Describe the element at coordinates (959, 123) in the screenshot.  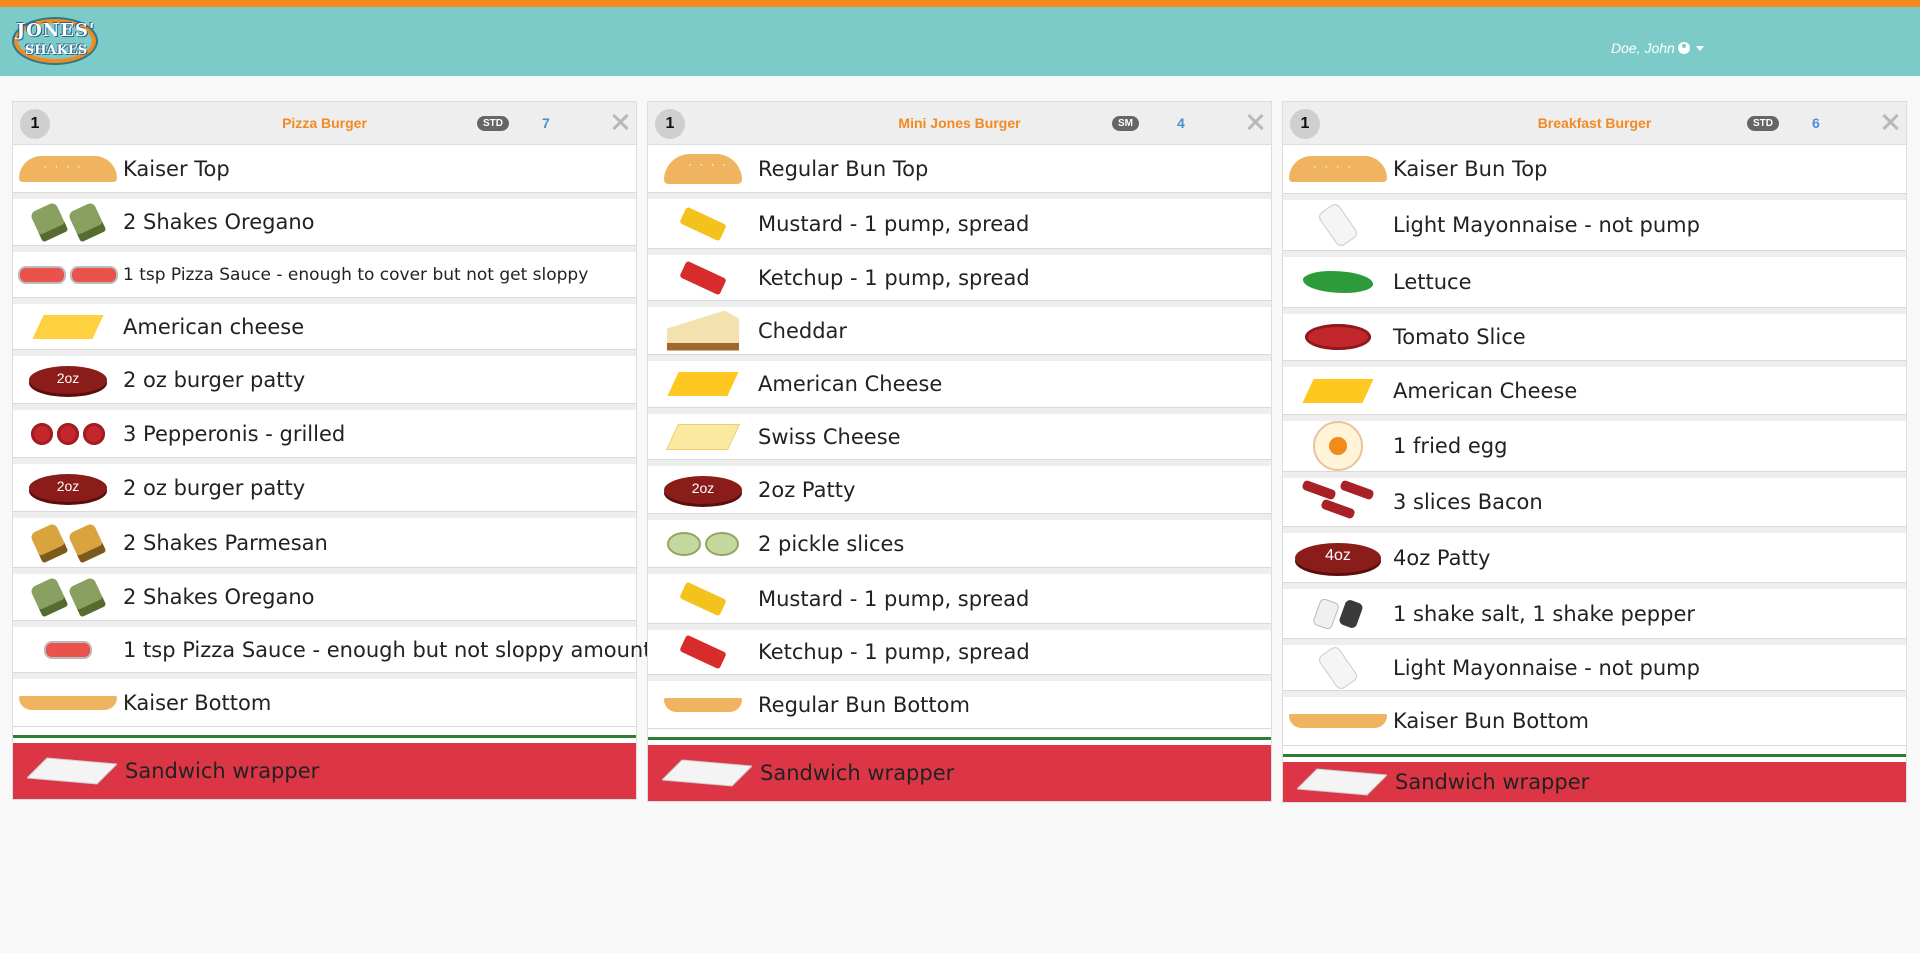
I see `card-header: 1 Mini Jones Burger SM 4` at that location.